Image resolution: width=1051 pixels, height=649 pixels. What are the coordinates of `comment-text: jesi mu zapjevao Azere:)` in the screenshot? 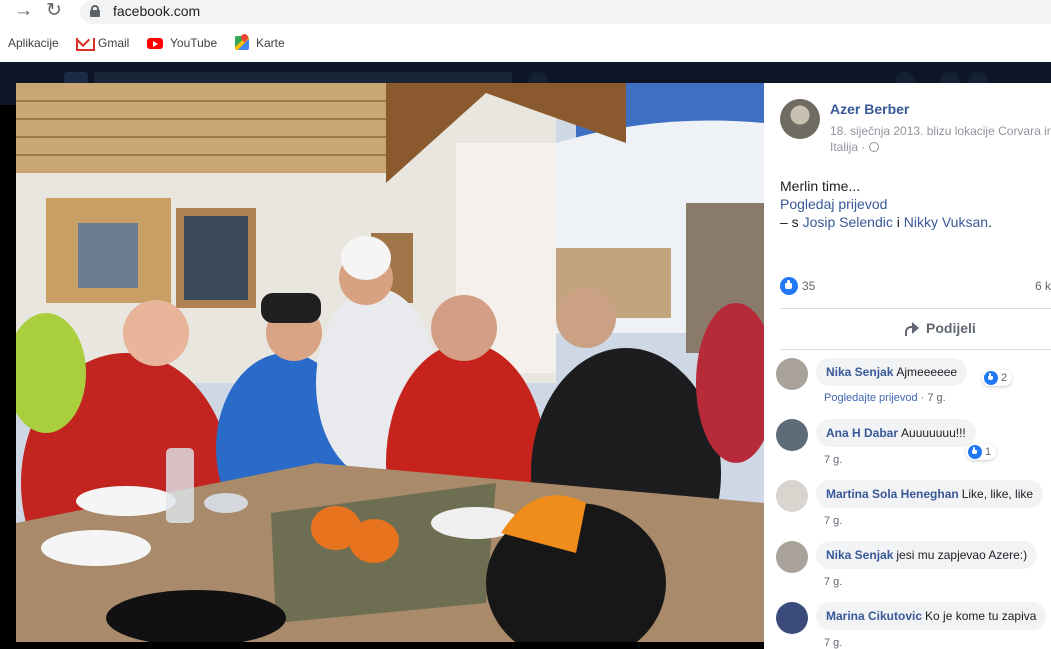 It's located at (962, 555).